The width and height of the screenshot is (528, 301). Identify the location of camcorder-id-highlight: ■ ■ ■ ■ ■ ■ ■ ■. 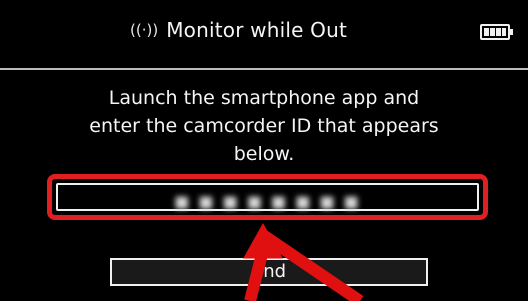
(267, 197).